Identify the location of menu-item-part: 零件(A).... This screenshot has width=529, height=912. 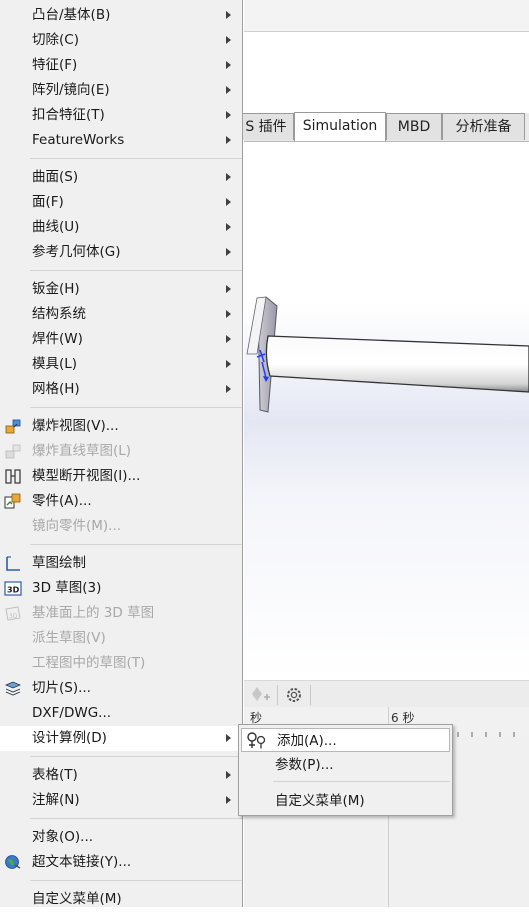
(121, 501).